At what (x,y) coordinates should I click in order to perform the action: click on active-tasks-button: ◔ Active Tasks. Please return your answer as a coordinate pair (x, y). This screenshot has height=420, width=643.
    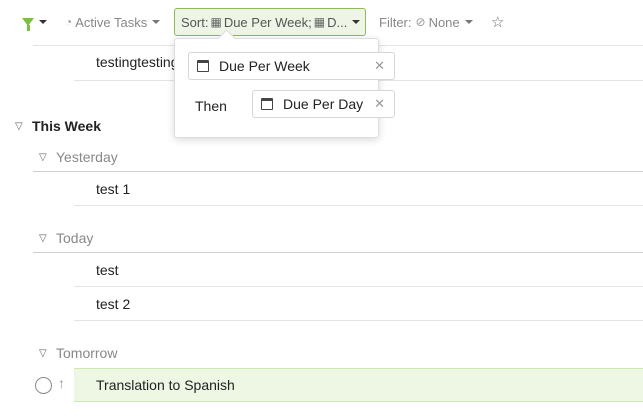
    Looking at the image, I should click on (113, 22).